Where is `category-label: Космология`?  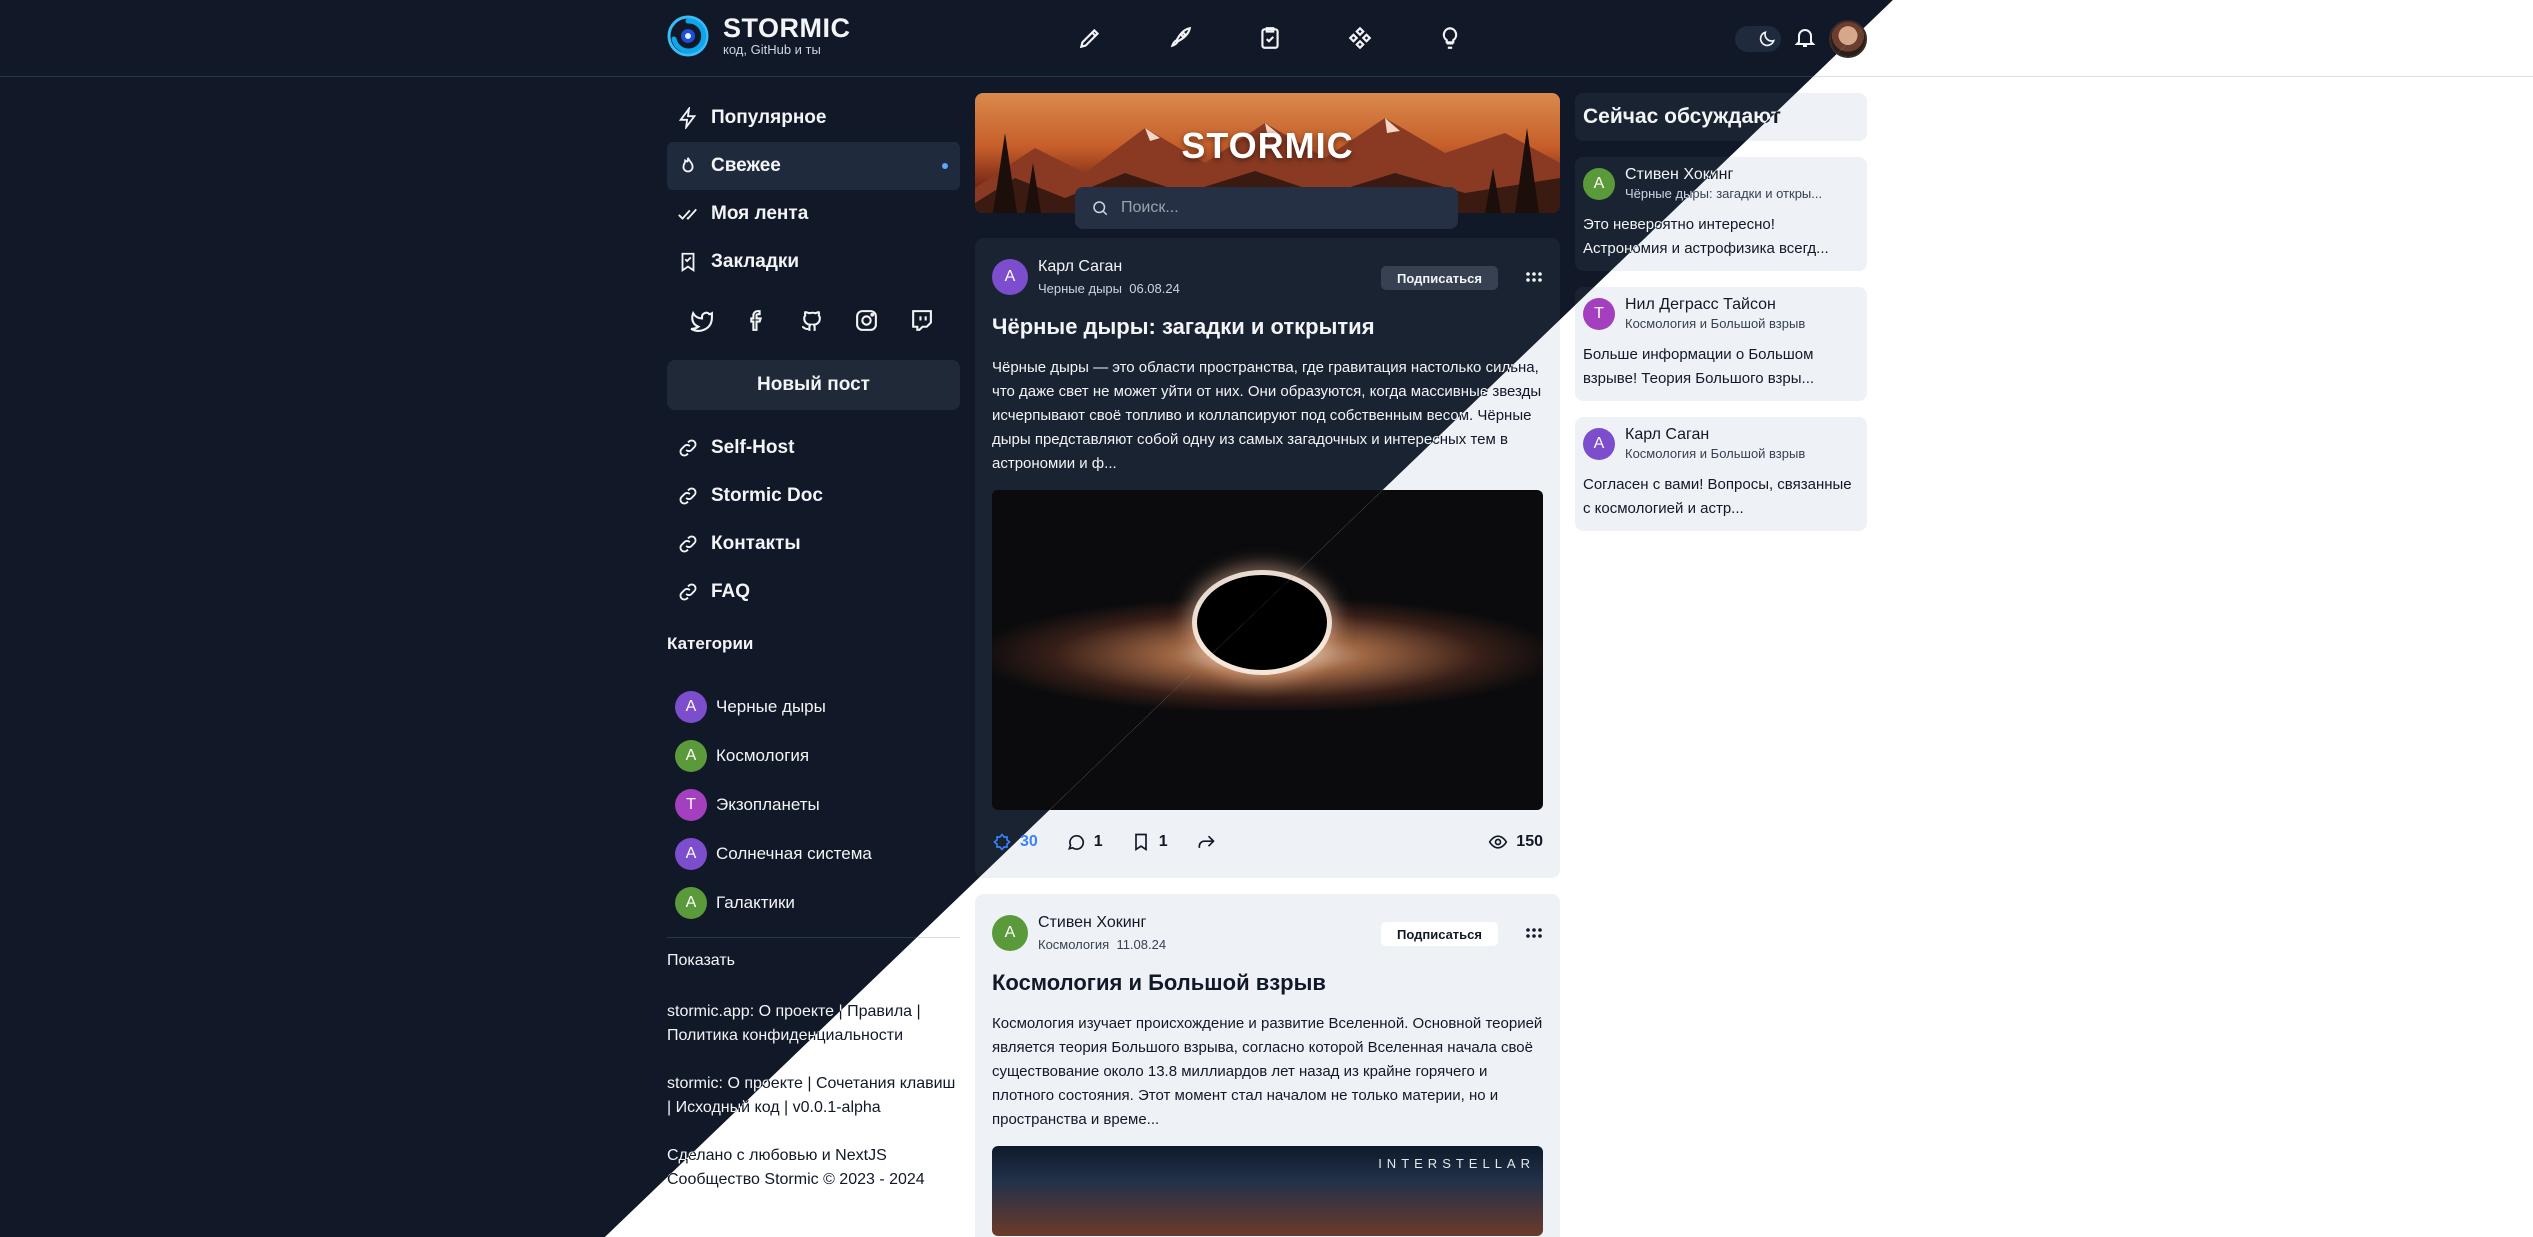 category-label: Космология is located at coordinates (763, 755).